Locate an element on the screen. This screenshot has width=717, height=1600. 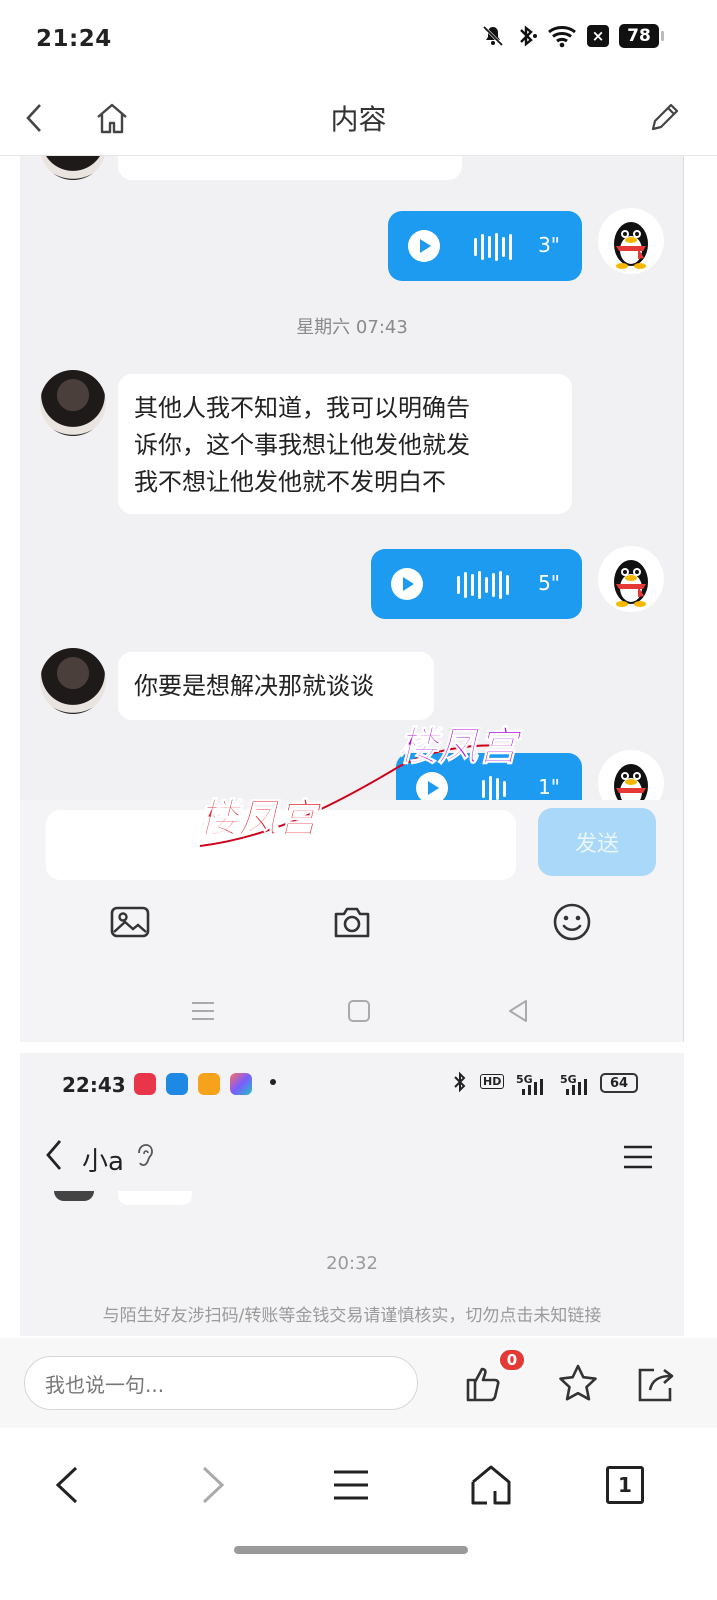
voice-bubble: 5" is located at coordinates (476, 584).